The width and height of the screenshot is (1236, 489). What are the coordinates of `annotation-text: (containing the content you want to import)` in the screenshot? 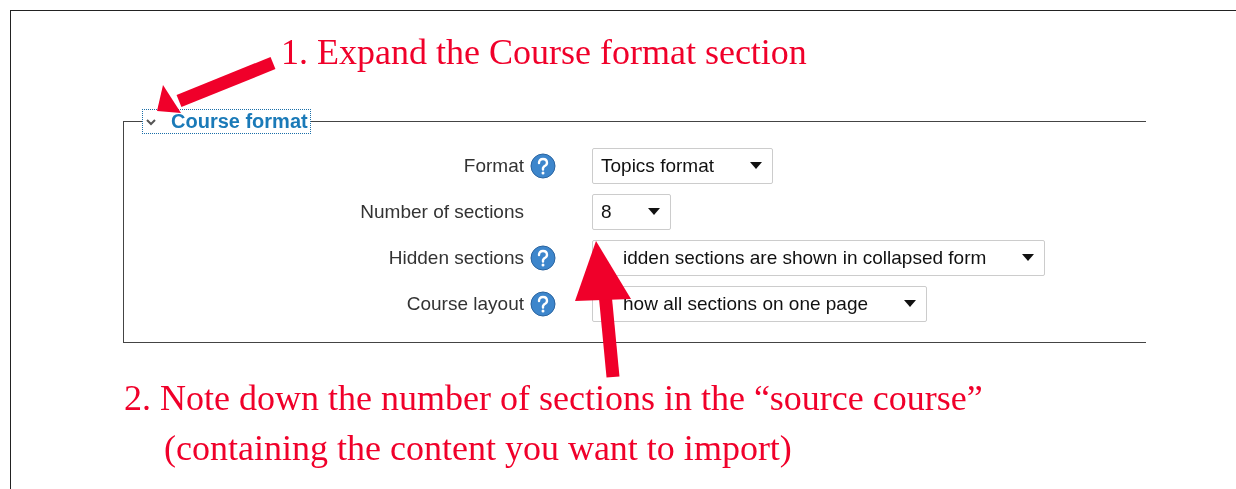 It's located at (478, 448).